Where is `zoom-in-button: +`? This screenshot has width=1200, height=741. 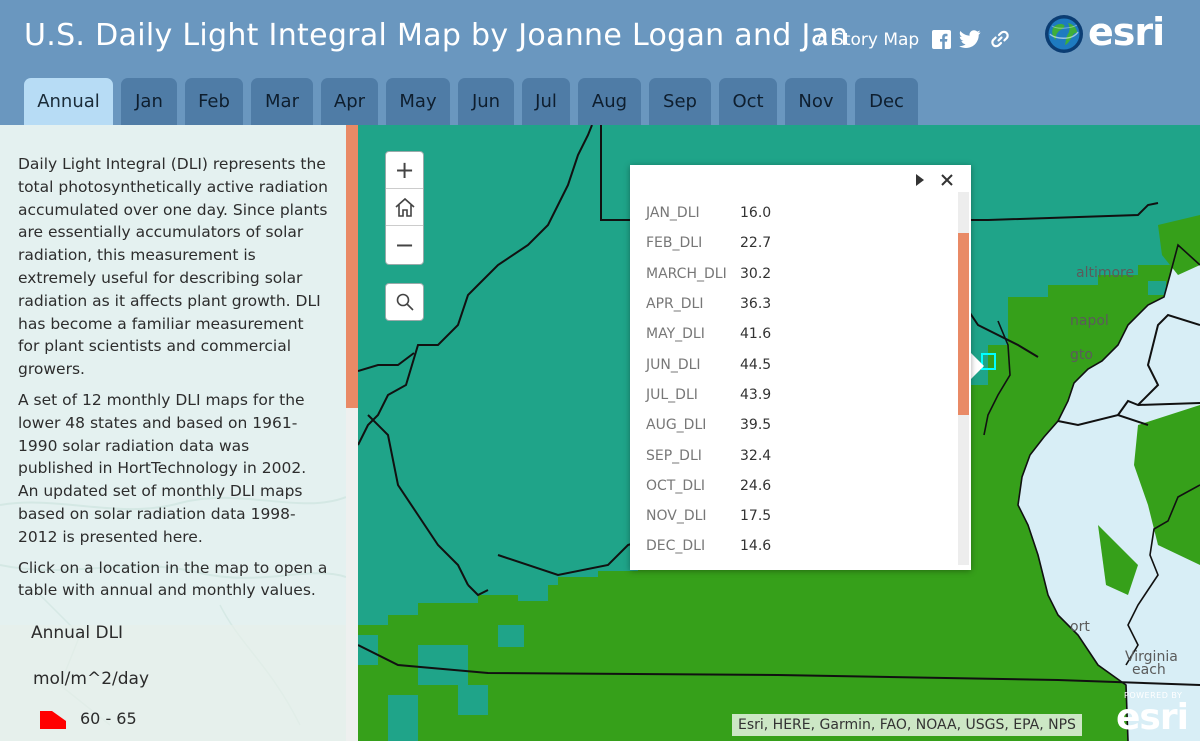 zoom-in-button: + is located at coordinates (404, 170).